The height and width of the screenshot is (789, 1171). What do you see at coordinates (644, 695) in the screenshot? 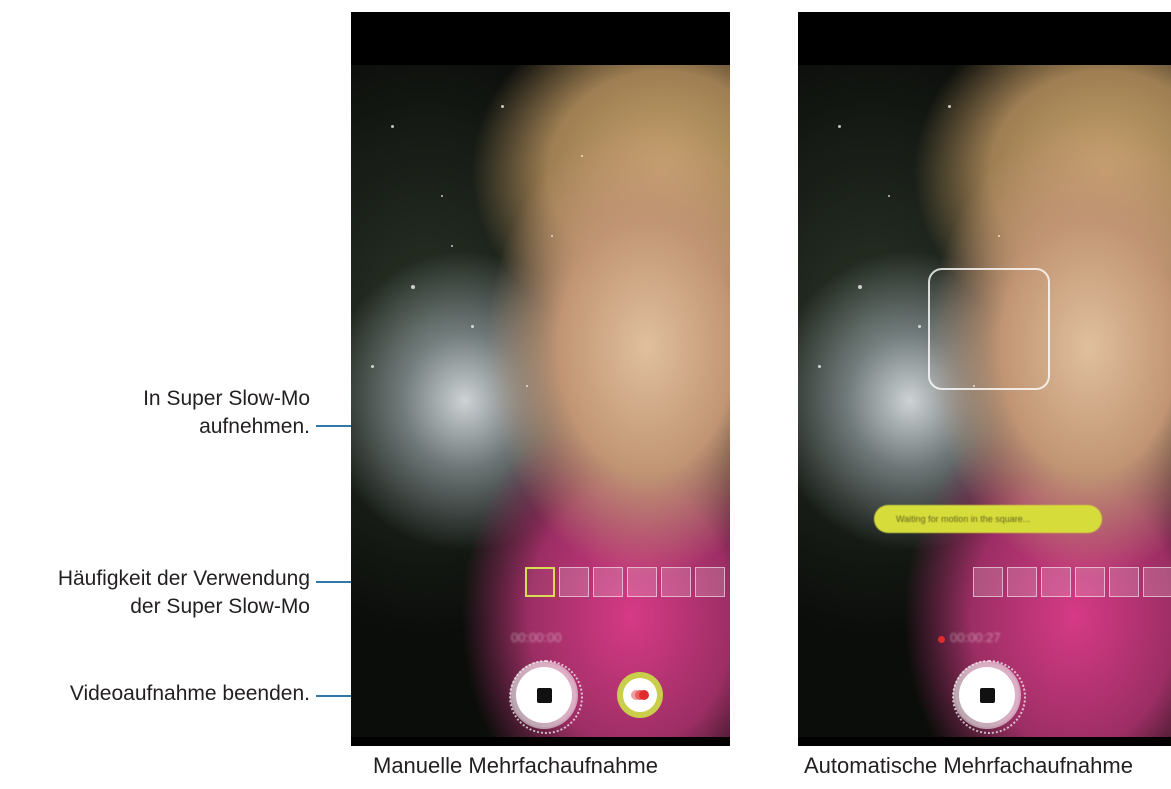
I see `slowmo-dot` at bounding box center [644, 695].